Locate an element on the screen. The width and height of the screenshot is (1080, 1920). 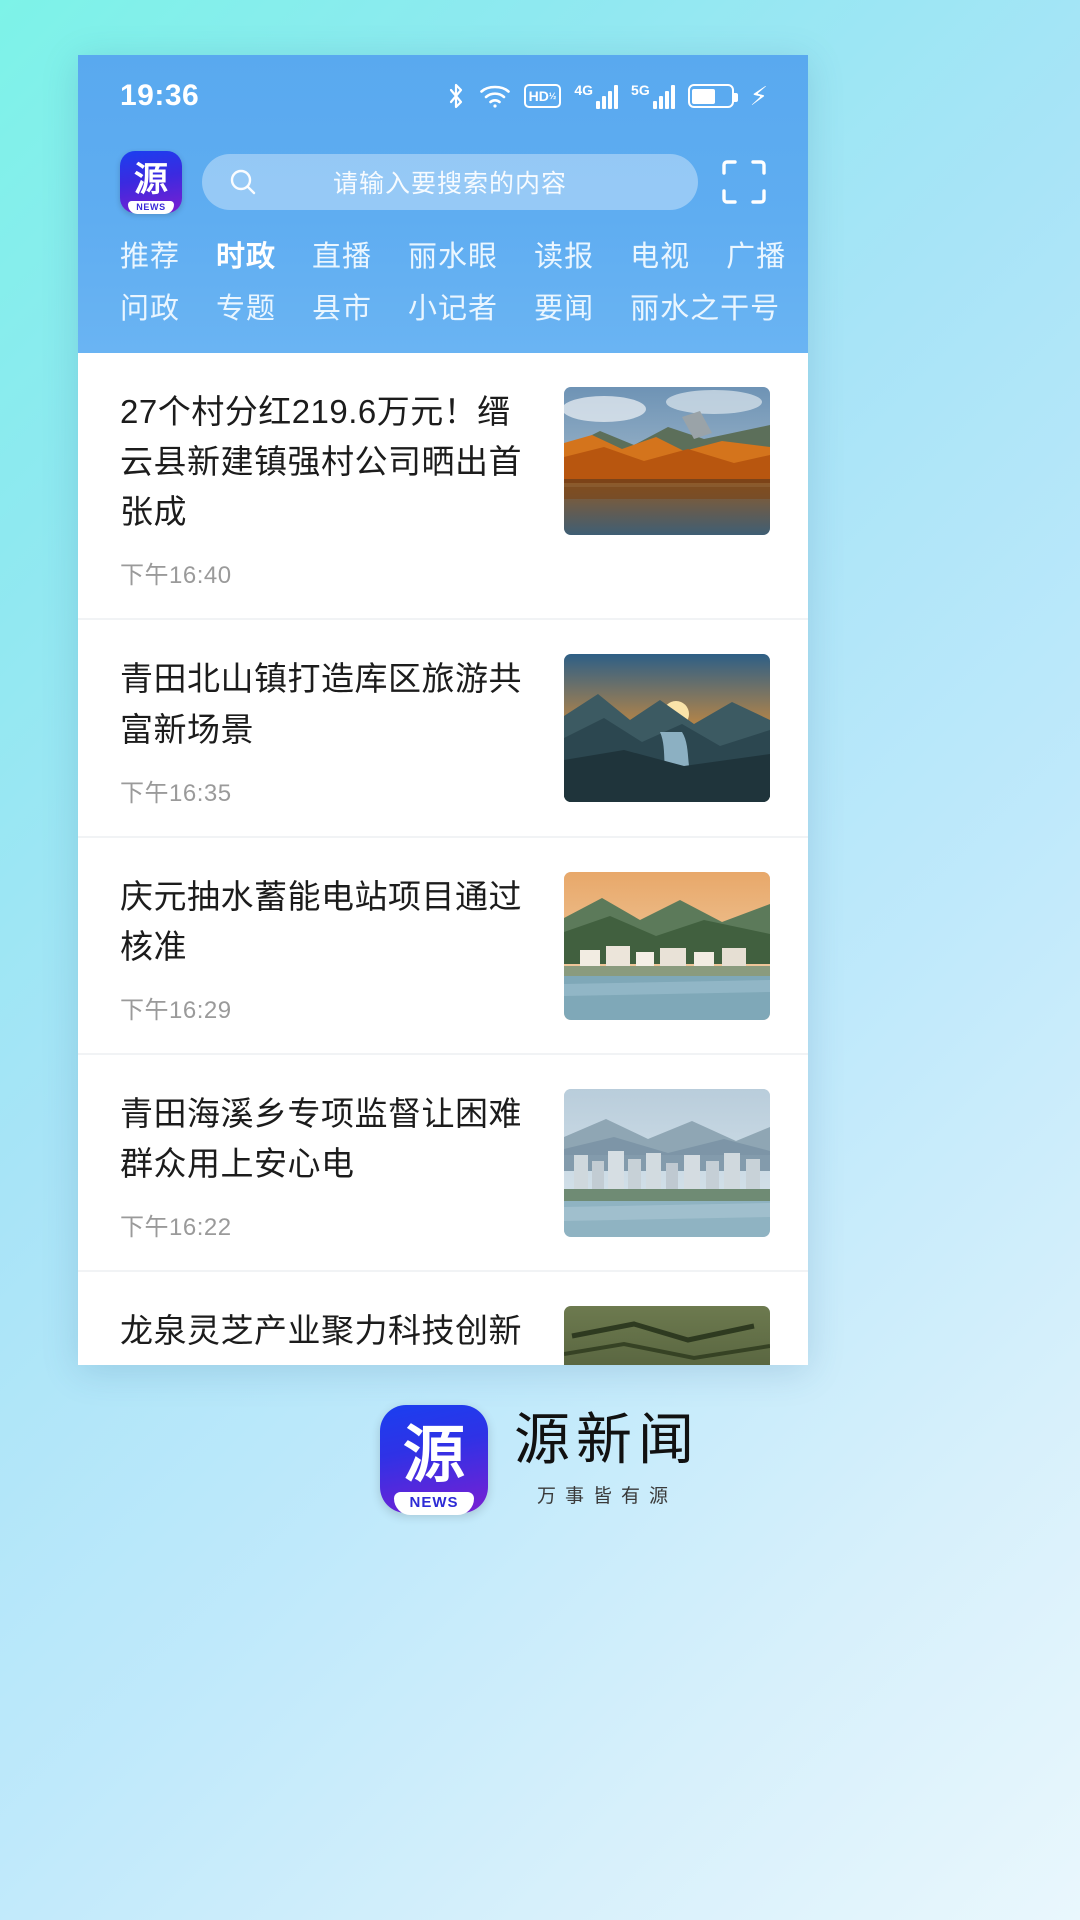
5g-signal-icon: 5G is located at coordinates (653, 96).